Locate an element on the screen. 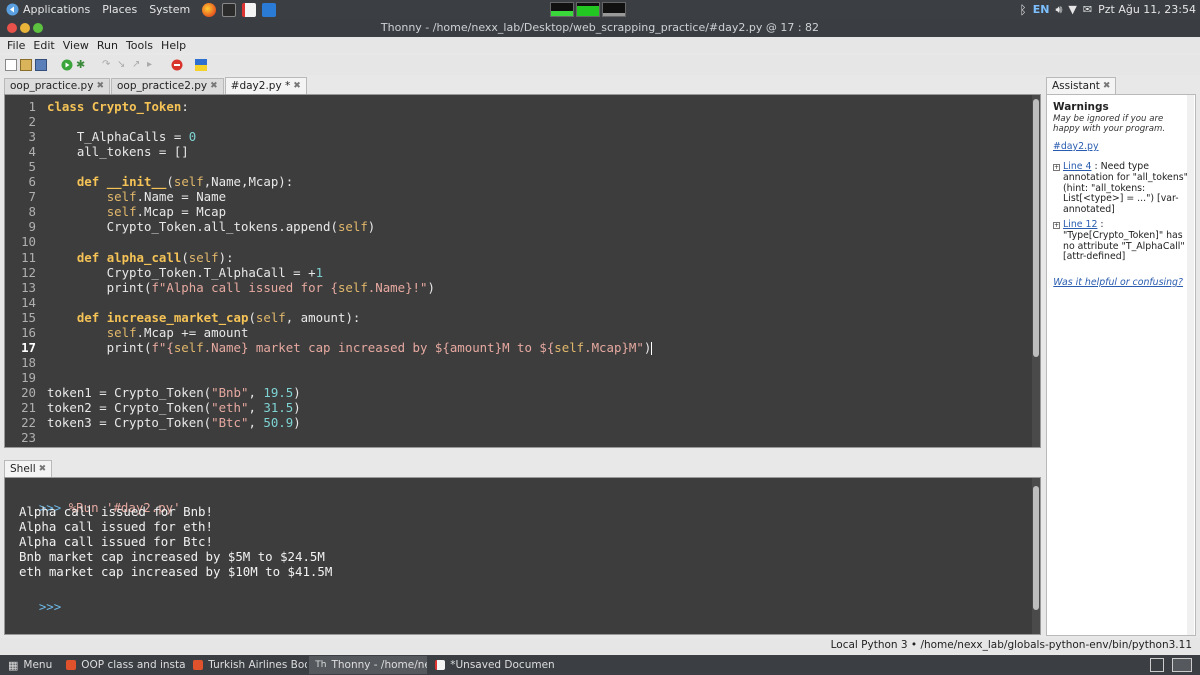  open-file-icon is located at coordinates (26, 65).